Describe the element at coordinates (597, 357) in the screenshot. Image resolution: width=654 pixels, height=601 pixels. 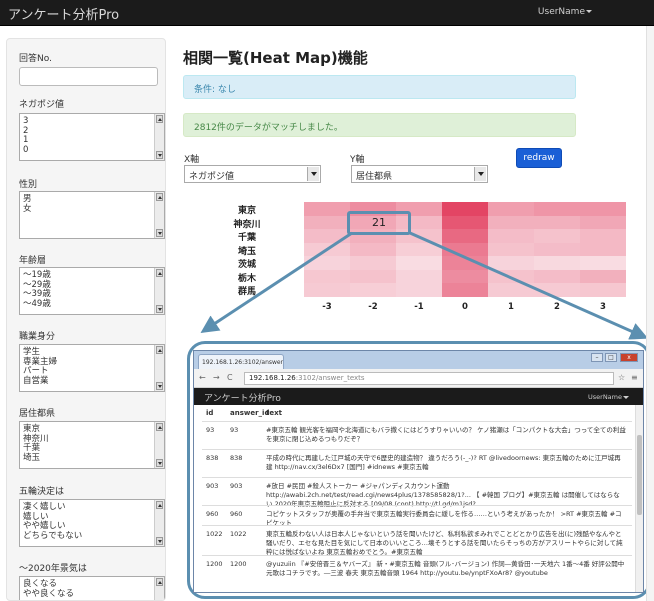
I see `minimize-icon: –` at that location.